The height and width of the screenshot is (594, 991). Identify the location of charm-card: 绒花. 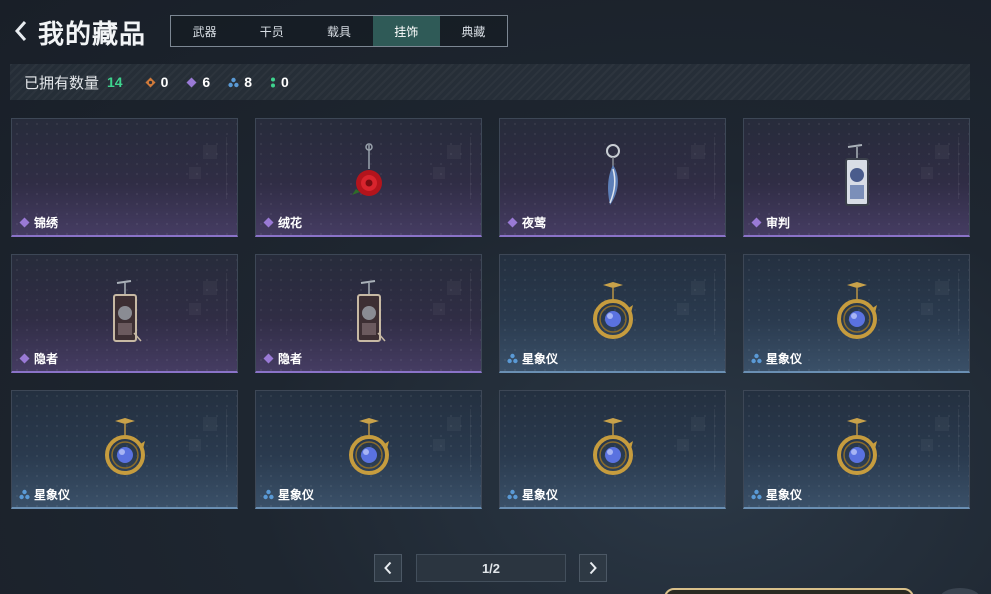
(368, 177).